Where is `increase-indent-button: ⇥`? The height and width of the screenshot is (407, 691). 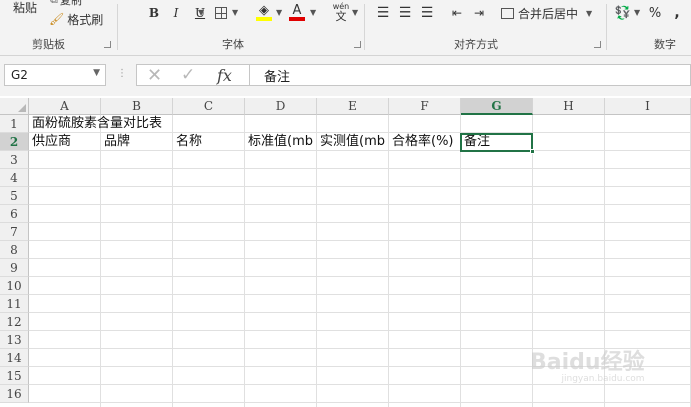 increase-indent-button: ⇥ is located at coordinates (479, 13).